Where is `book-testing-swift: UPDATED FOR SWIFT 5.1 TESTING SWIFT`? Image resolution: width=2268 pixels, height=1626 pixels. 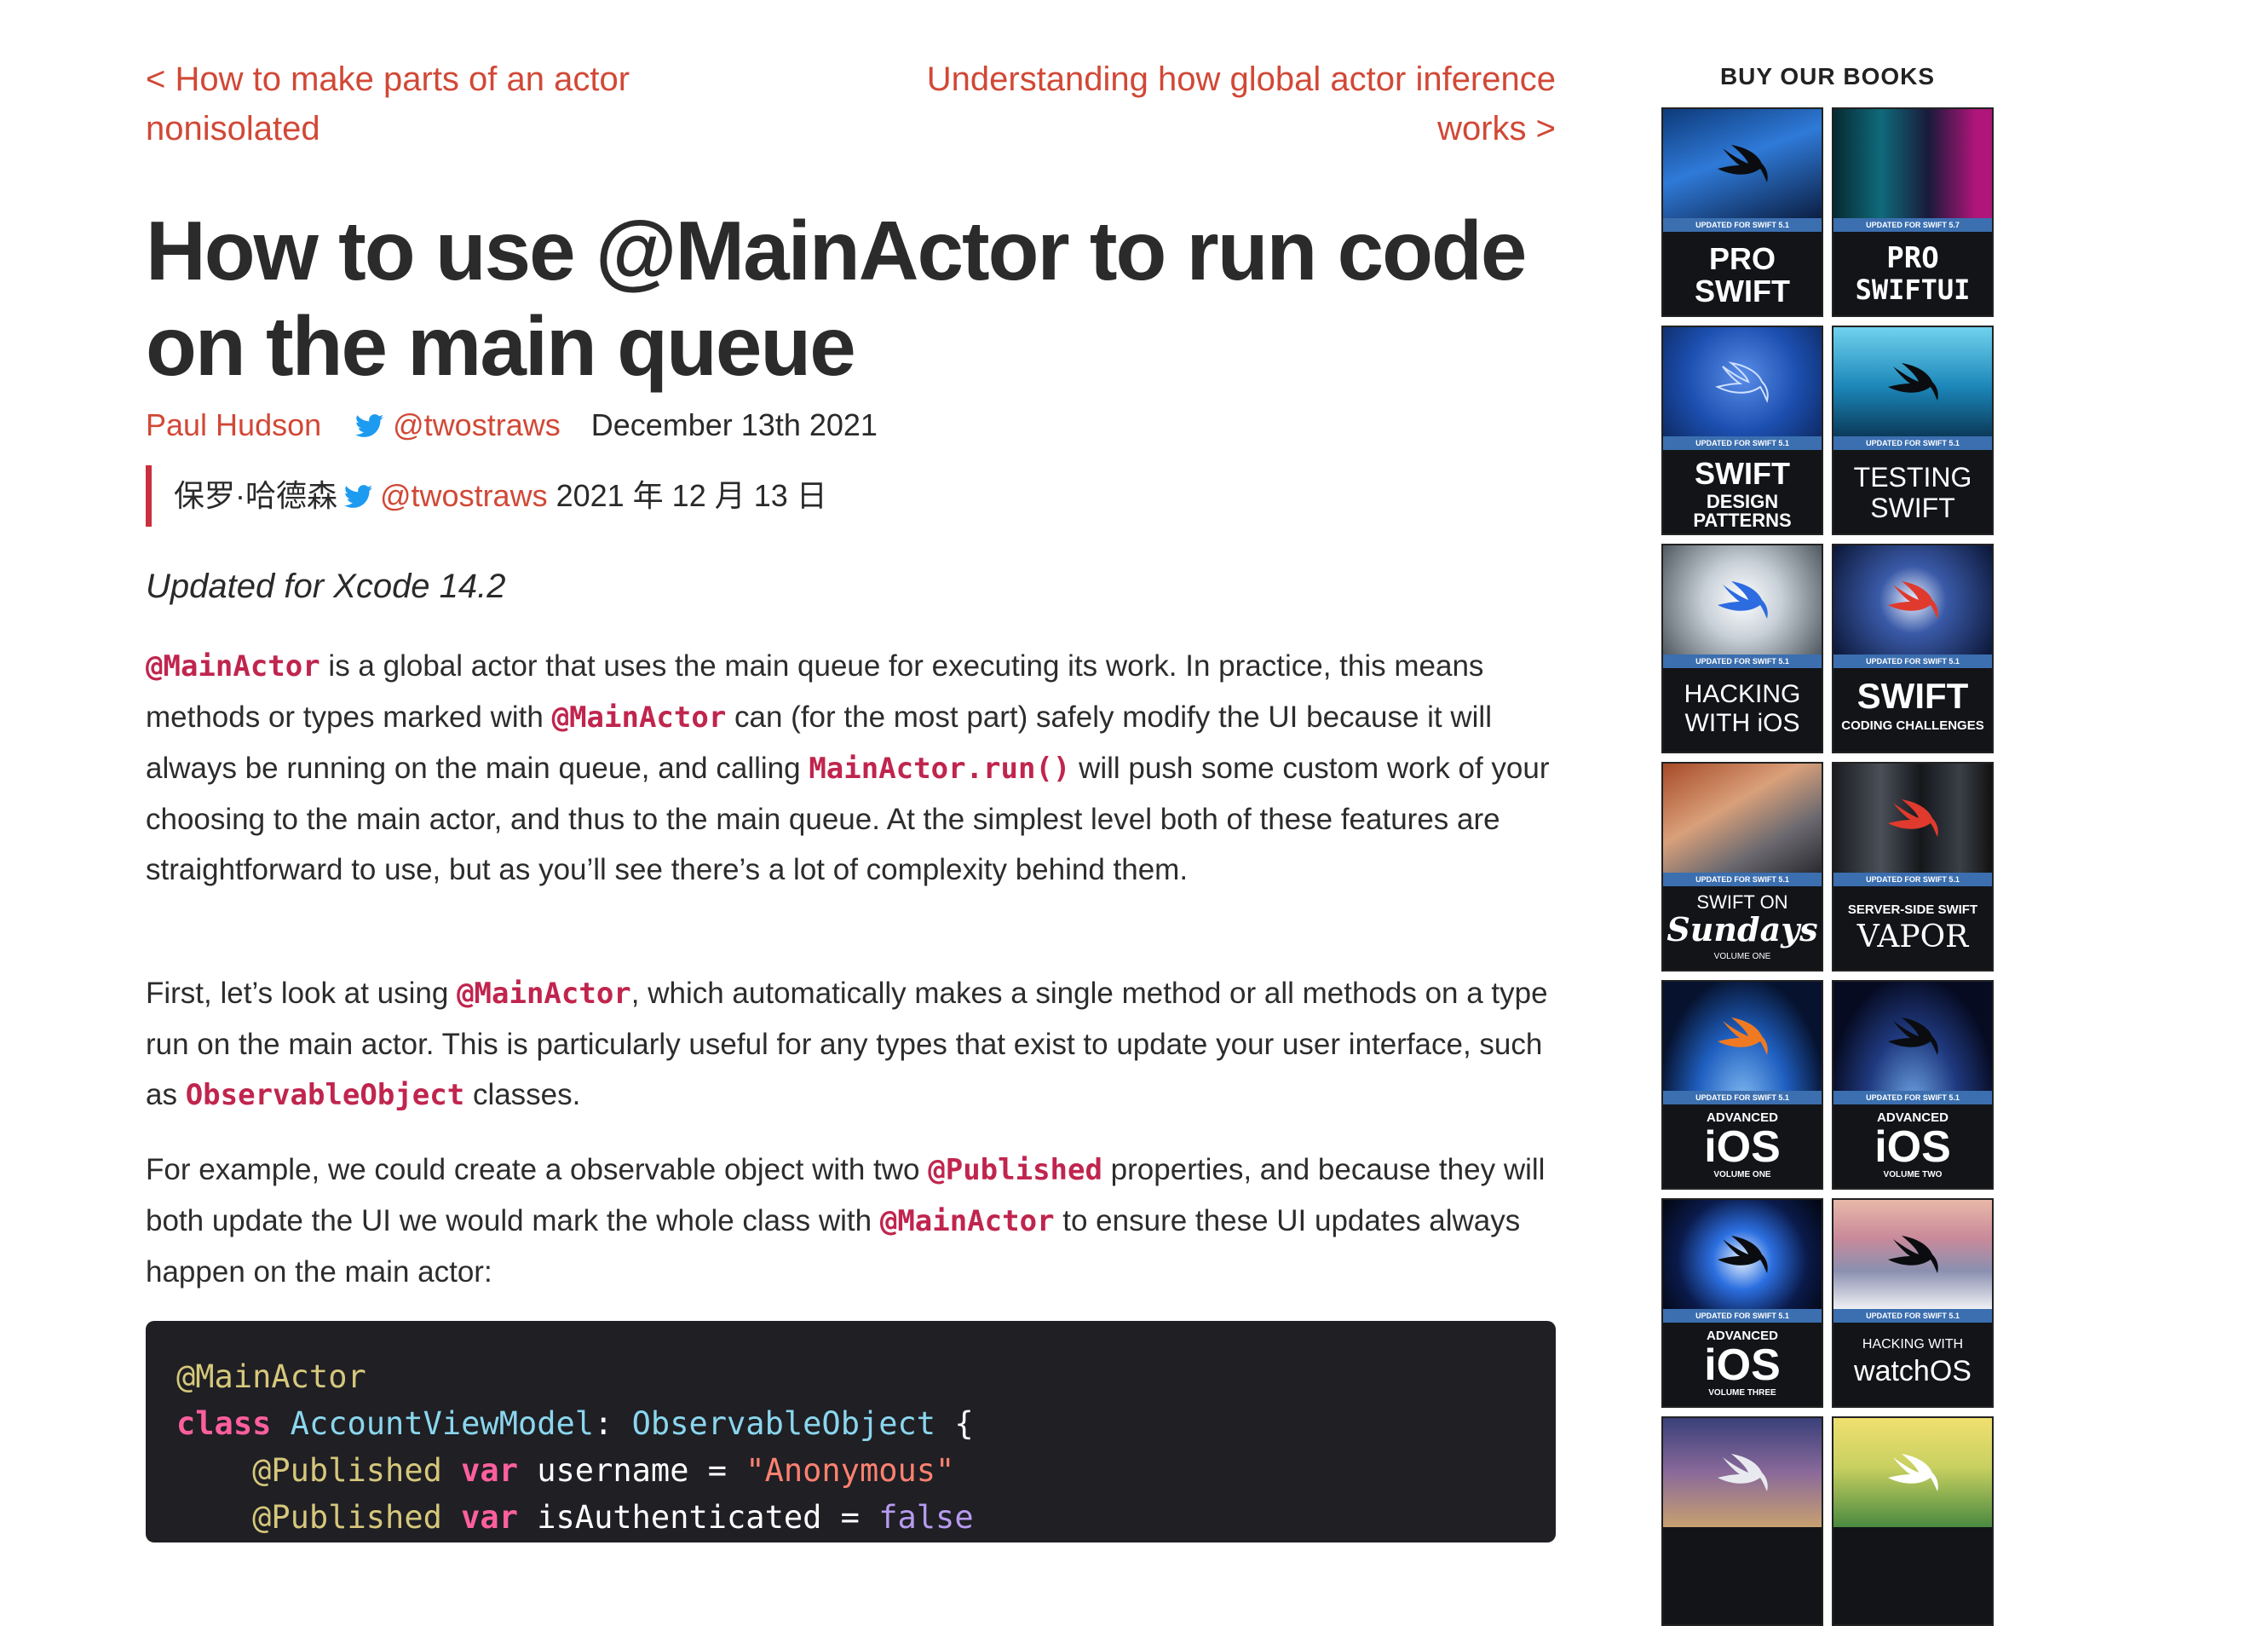 book-testing-swift: UPDATED FOR SWIFT 5.1 TESTING SWIFT is located at coordinates (1913, 431).